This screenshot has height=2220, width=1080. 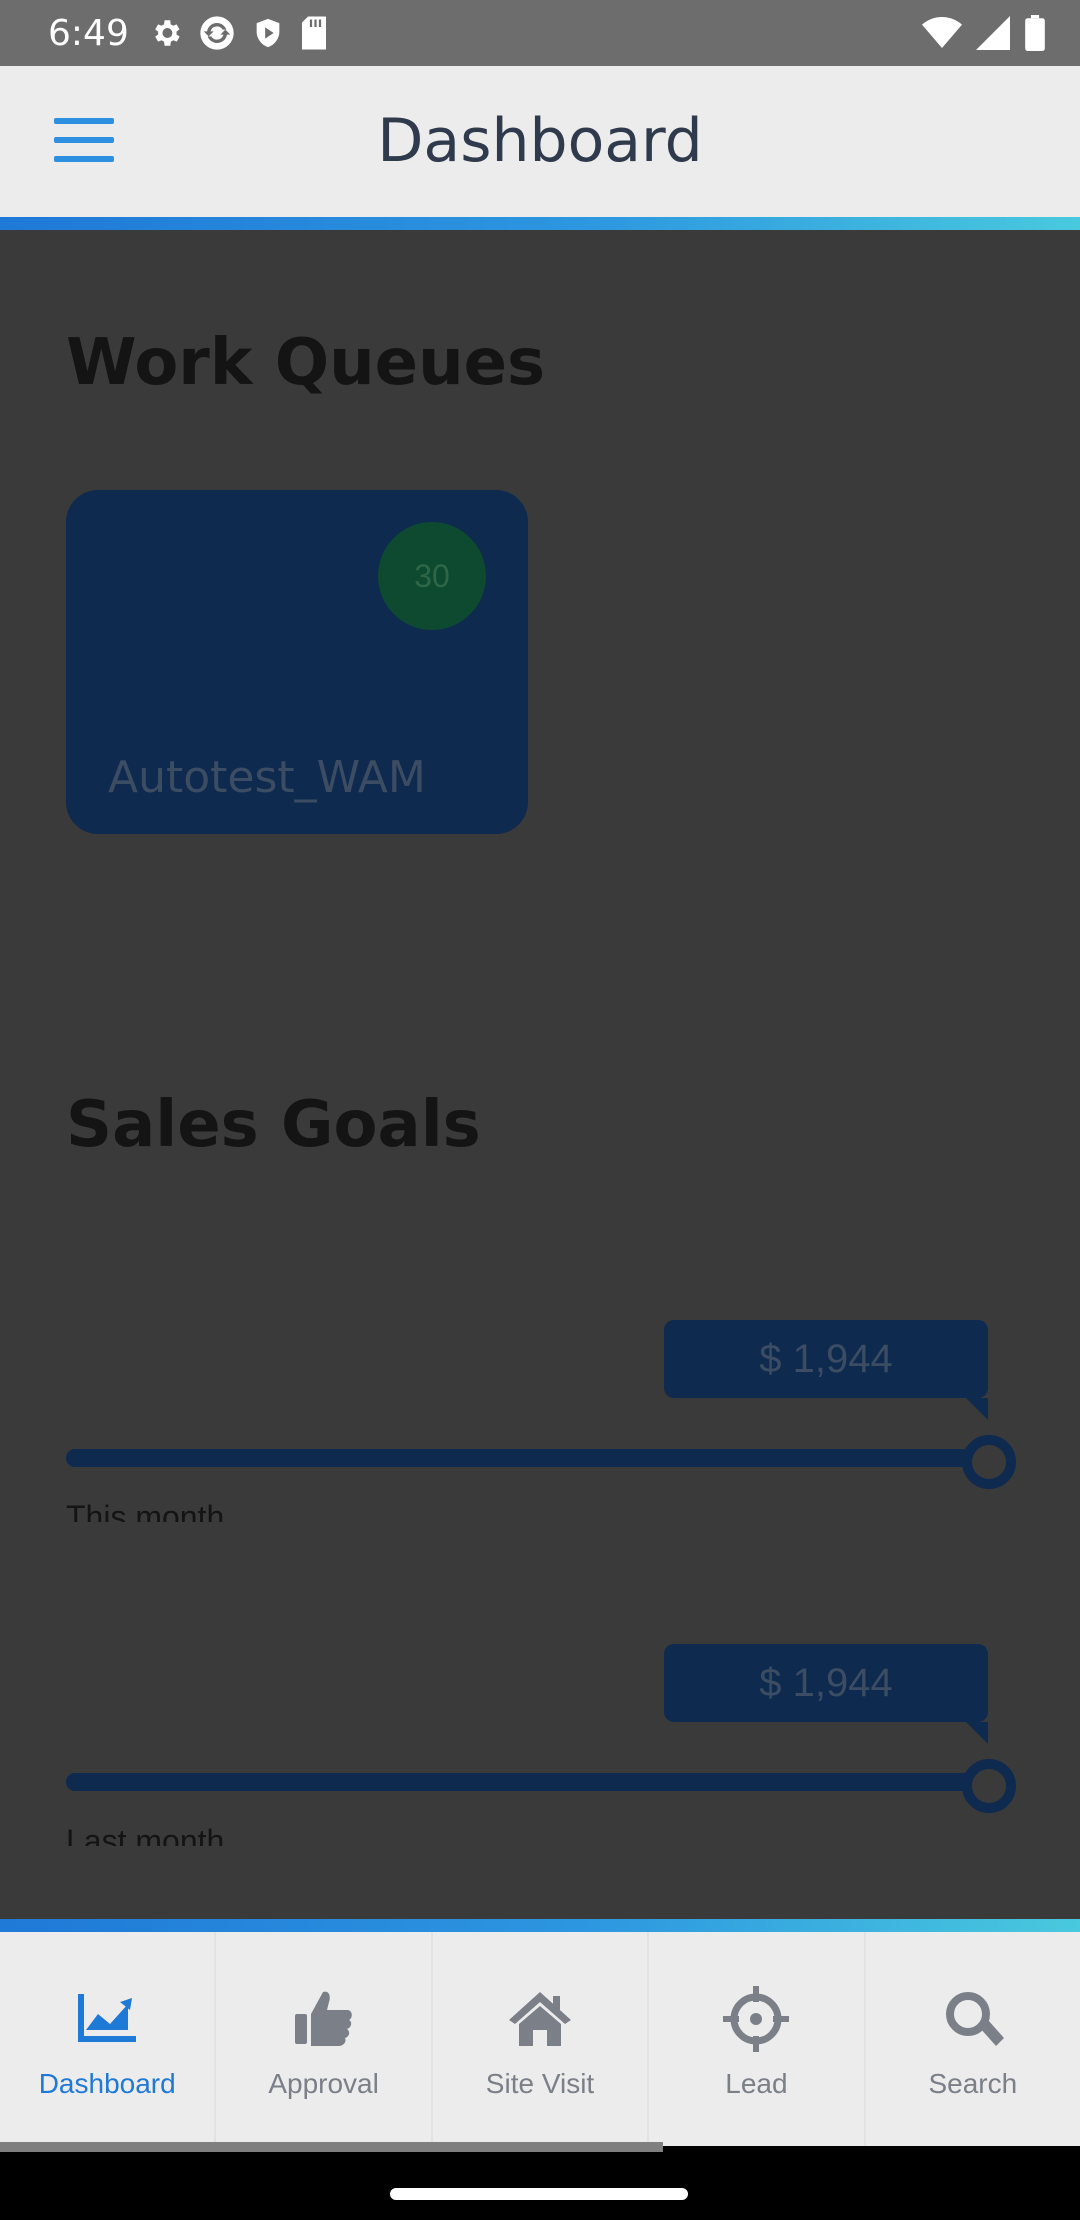 I want to click on sd-card-icon, so click(x=313, y=33).